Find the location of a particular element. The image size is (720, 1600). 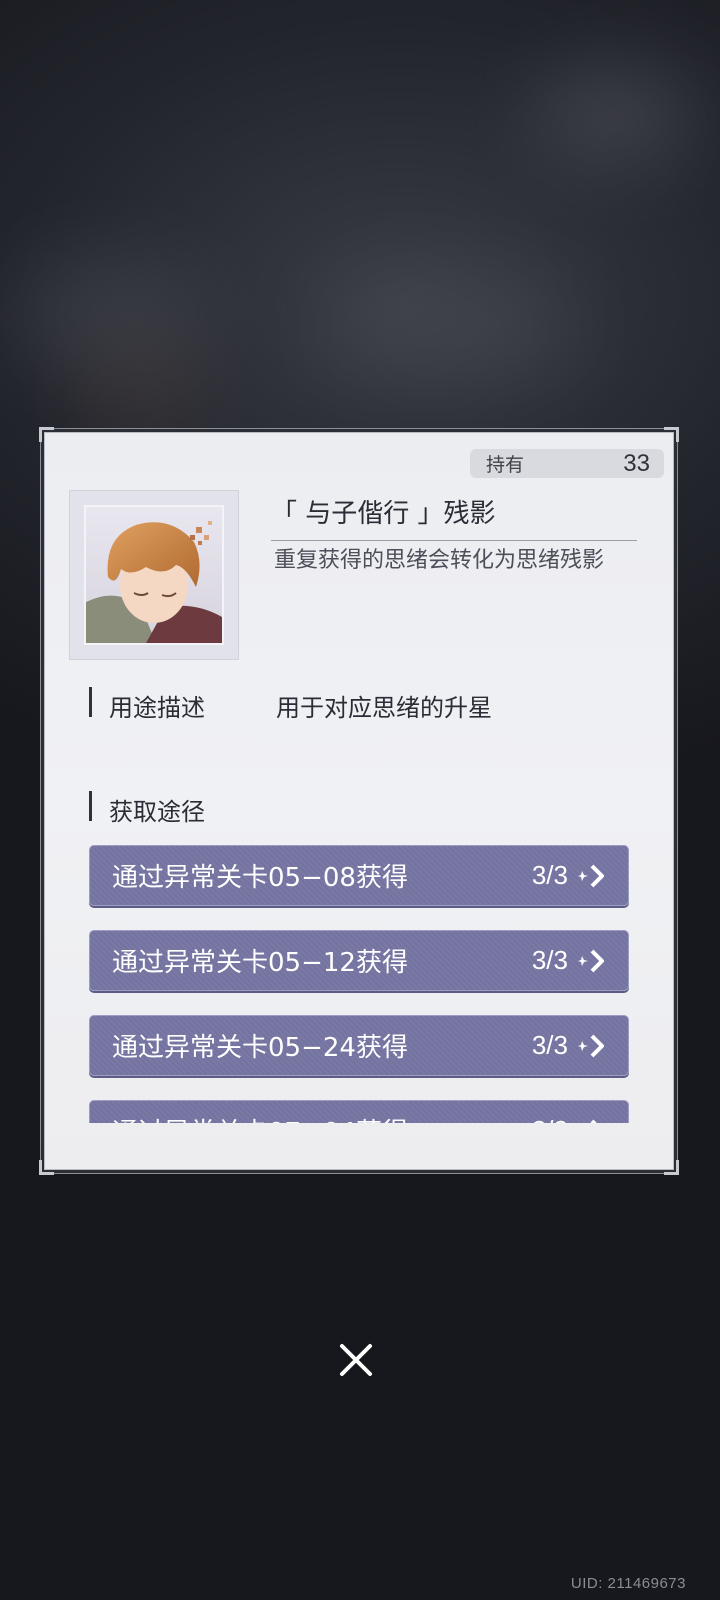

sources-title: 获取途径 is located at coordinates (157, 812).